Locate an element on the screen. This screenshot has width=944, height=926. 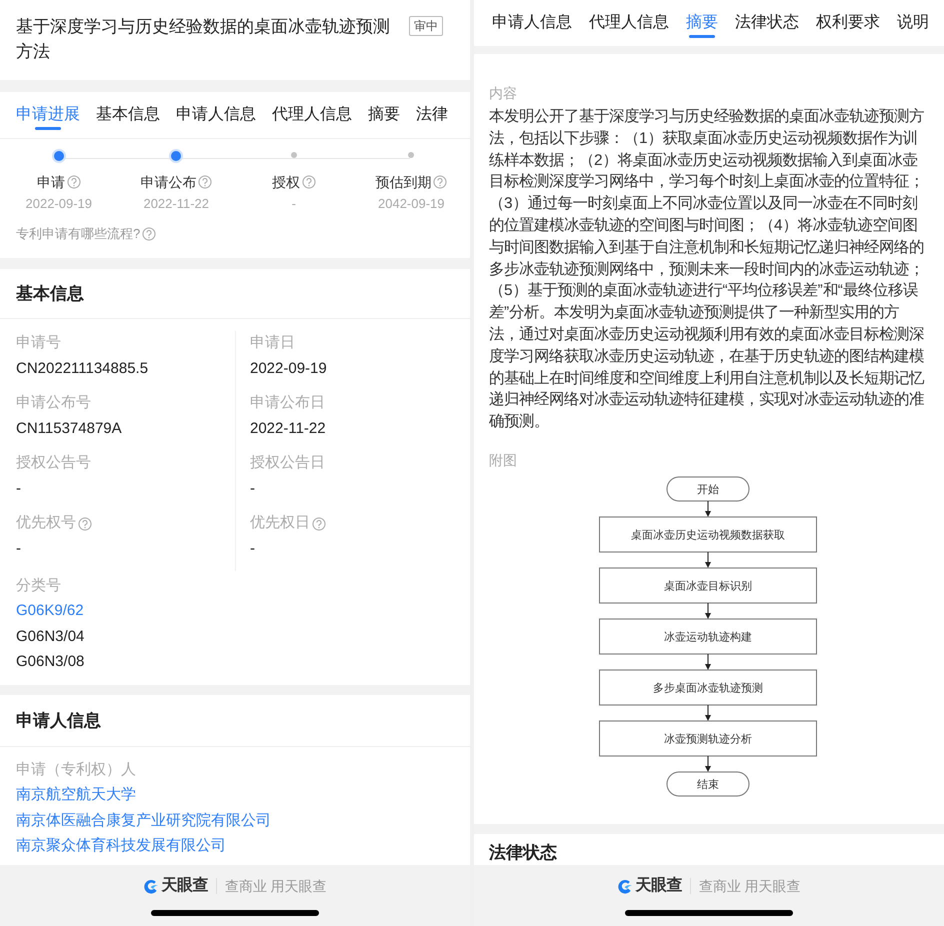
step-label: 申请 is located at coordinates (50, 182).